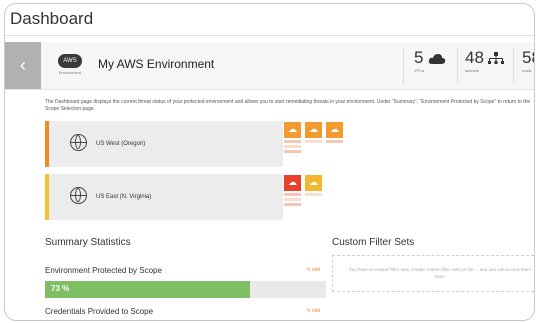  I want to click on cloud-icon, so click(437, 58).